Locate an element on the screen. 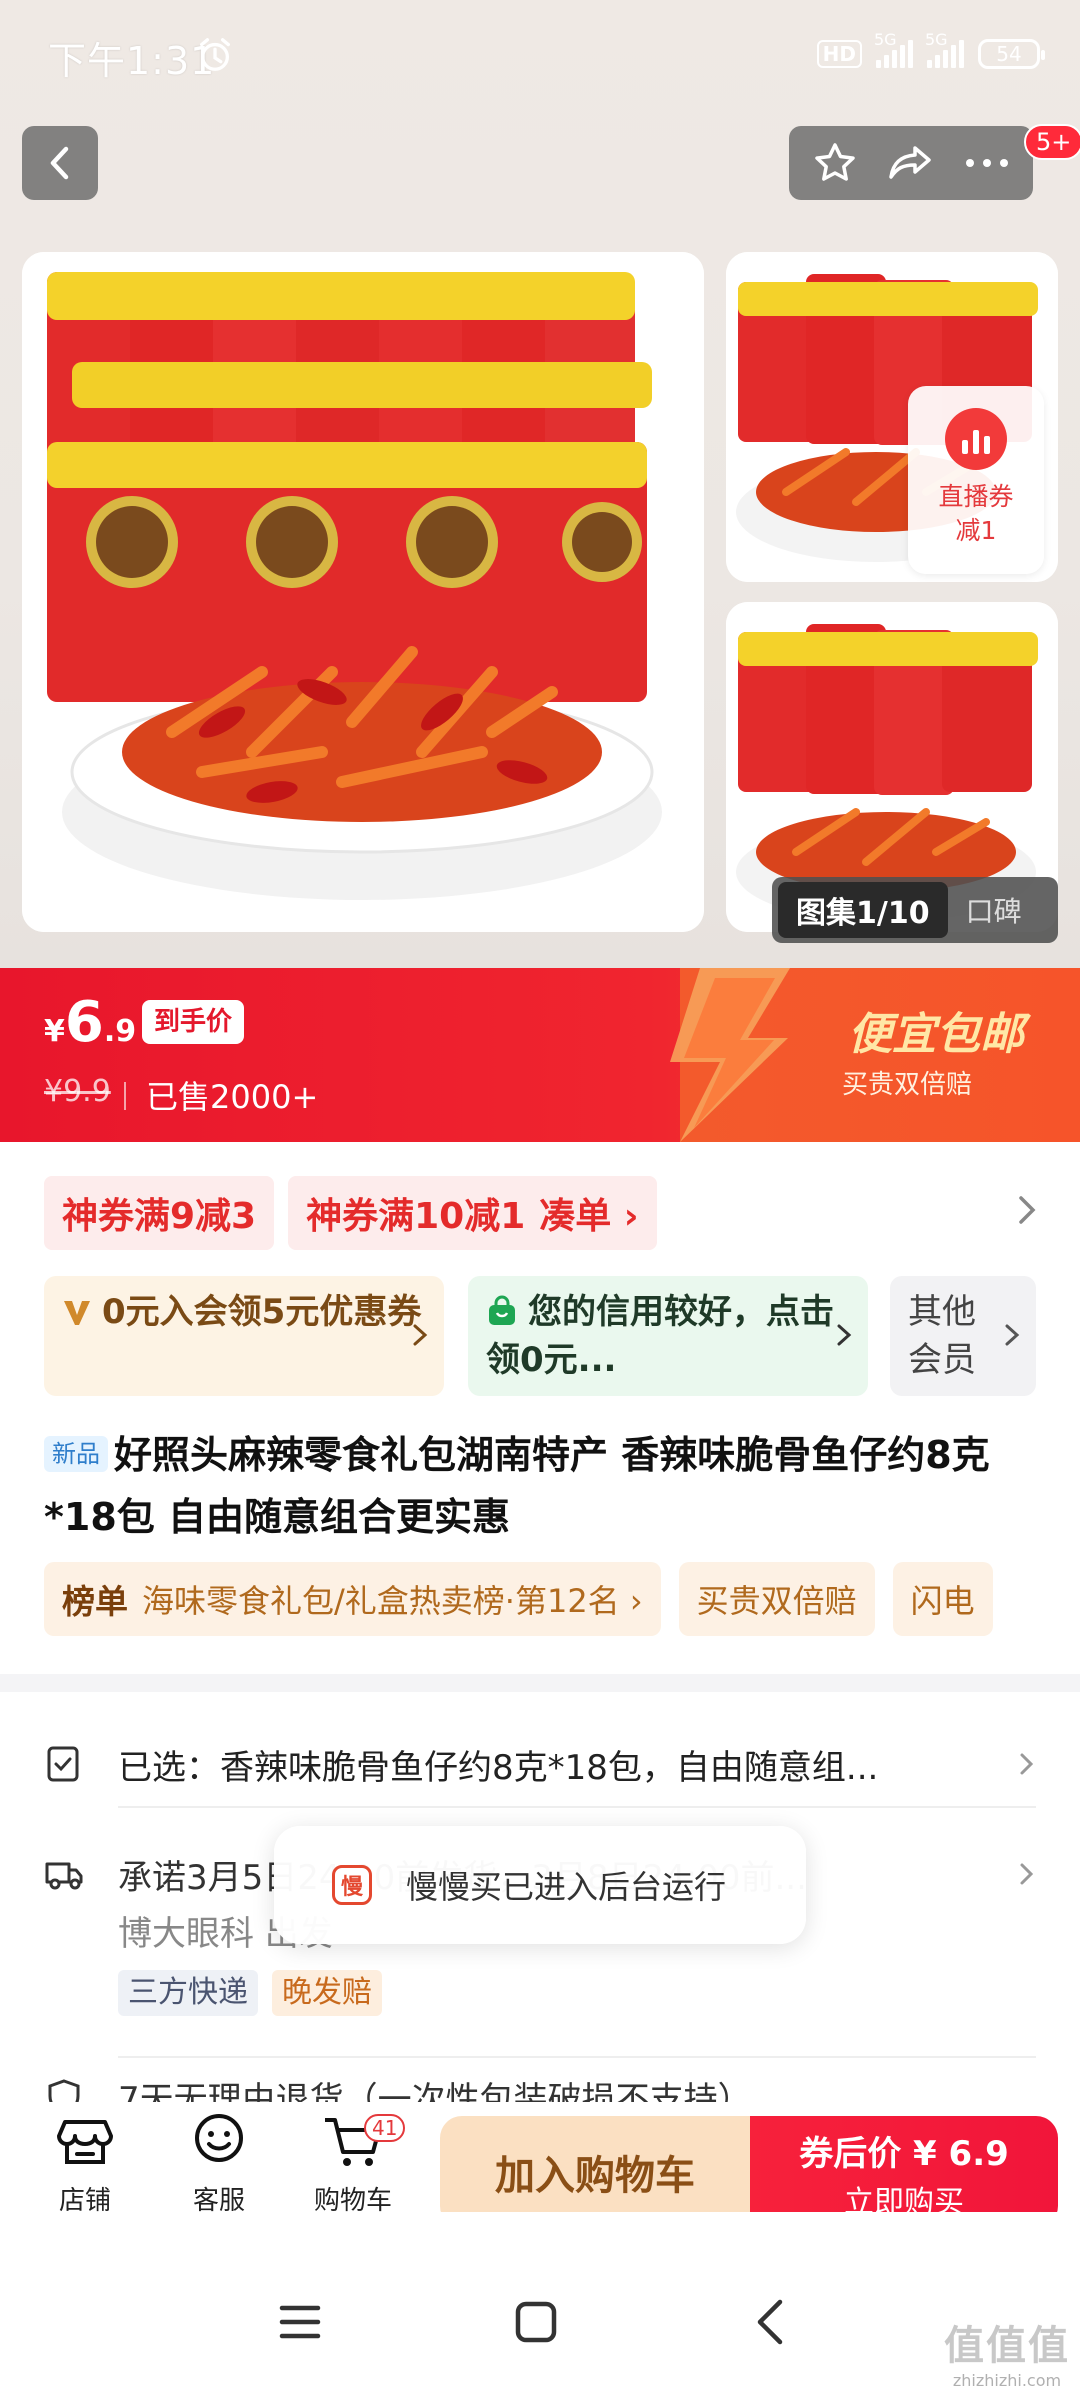 Image resolution: width=1080 pixels, height=2400 pixels. flash-delivery-chip: 闪电 is located at coordinates (942, 1599).